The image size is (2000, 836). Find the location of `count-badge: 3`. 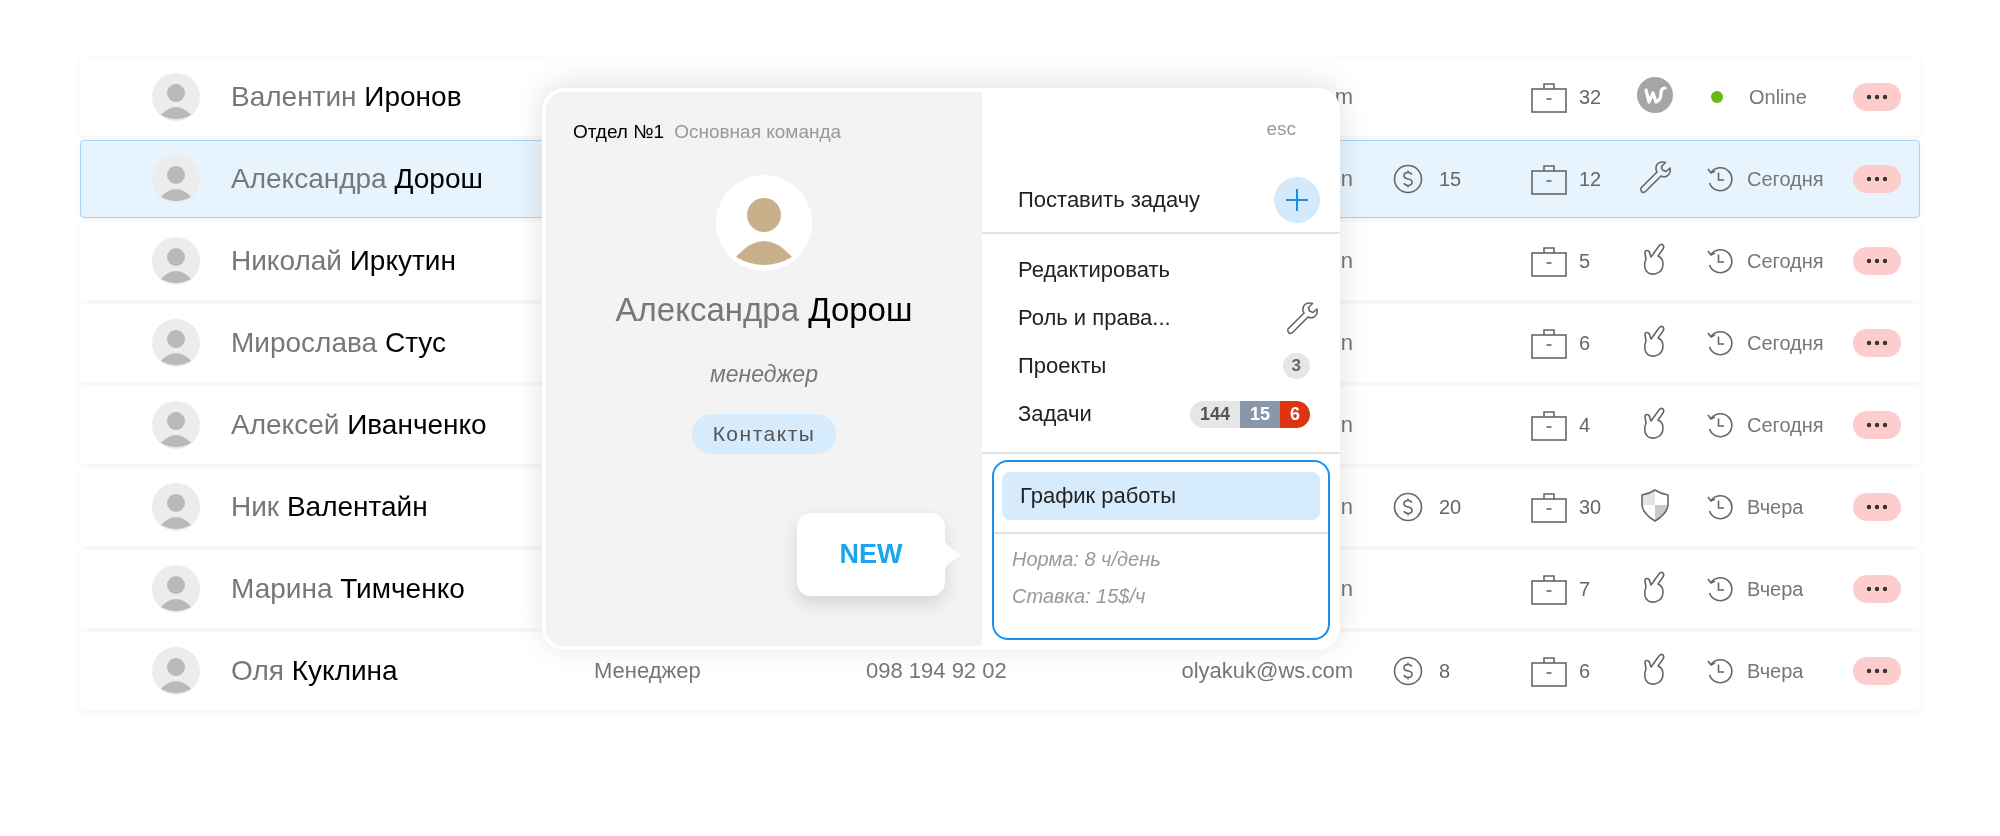

count-badge: 3 is located at coordinates (1296, 366).